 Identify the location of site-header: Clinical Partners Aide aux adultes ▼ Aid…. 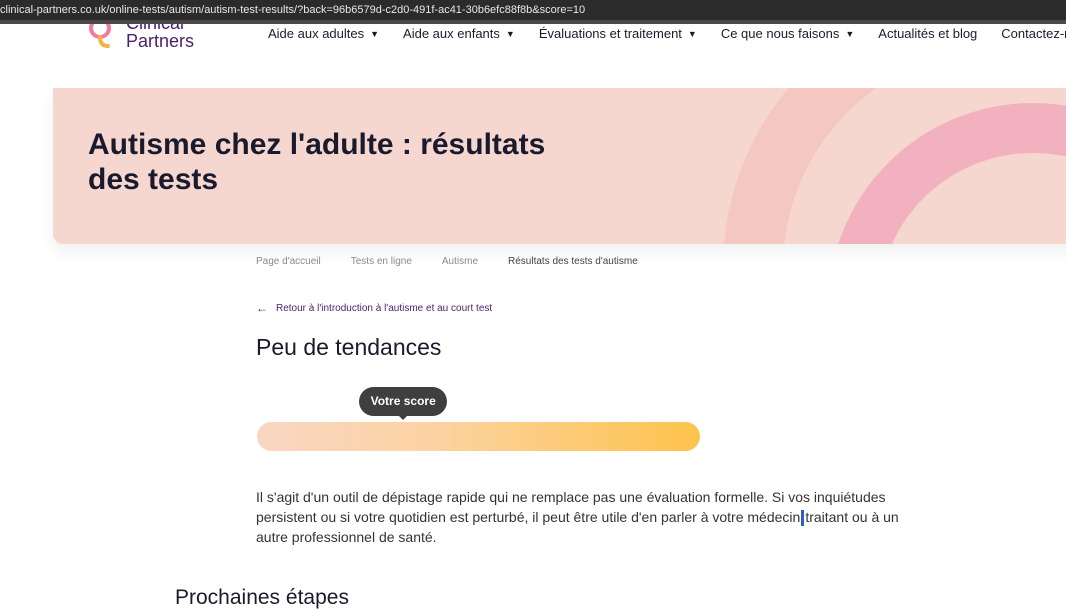
(533, 56).